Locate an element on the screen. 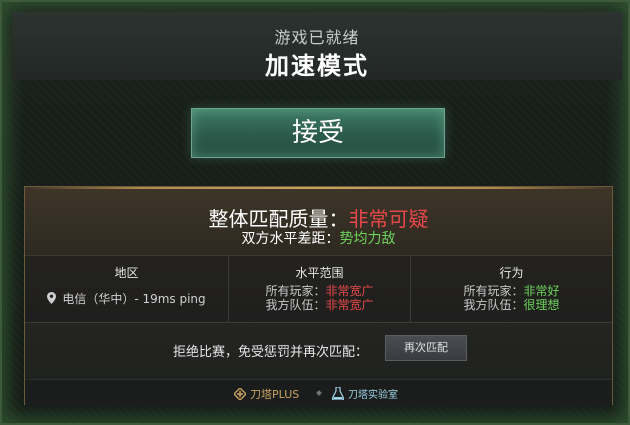 This screenshot has height=425, width=630. skill-team-value: 非常宽广 is located at coordinates (349, 305).